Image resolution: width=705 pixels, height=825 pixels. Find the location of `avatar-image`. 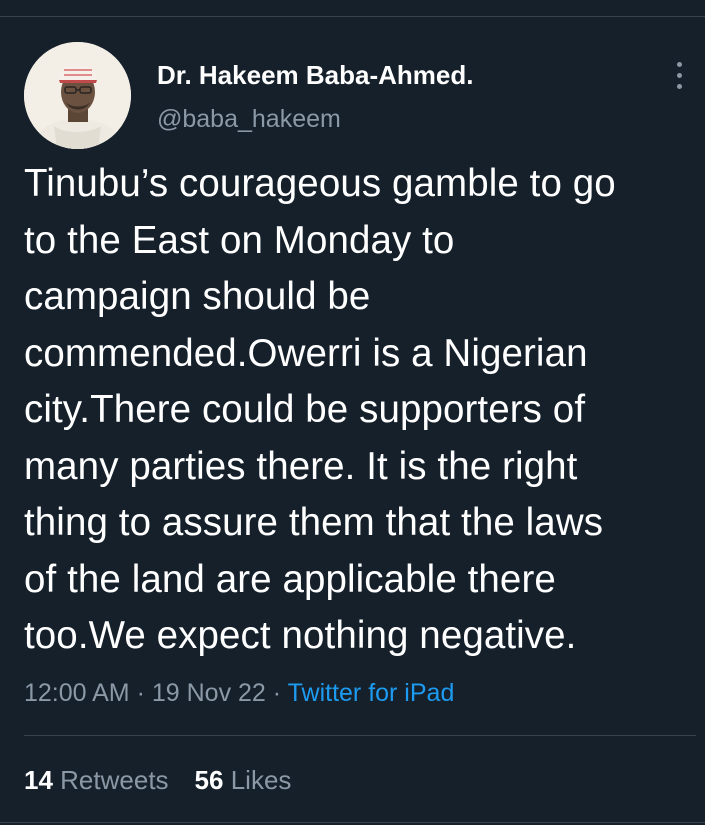

avatar-image is located at coordinates (77, 95).